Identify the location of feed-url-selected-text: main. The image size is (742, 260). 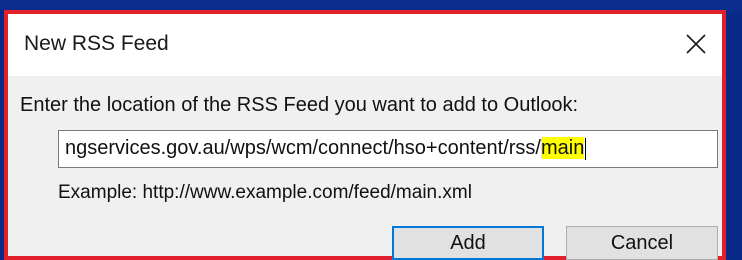
(562, 148).